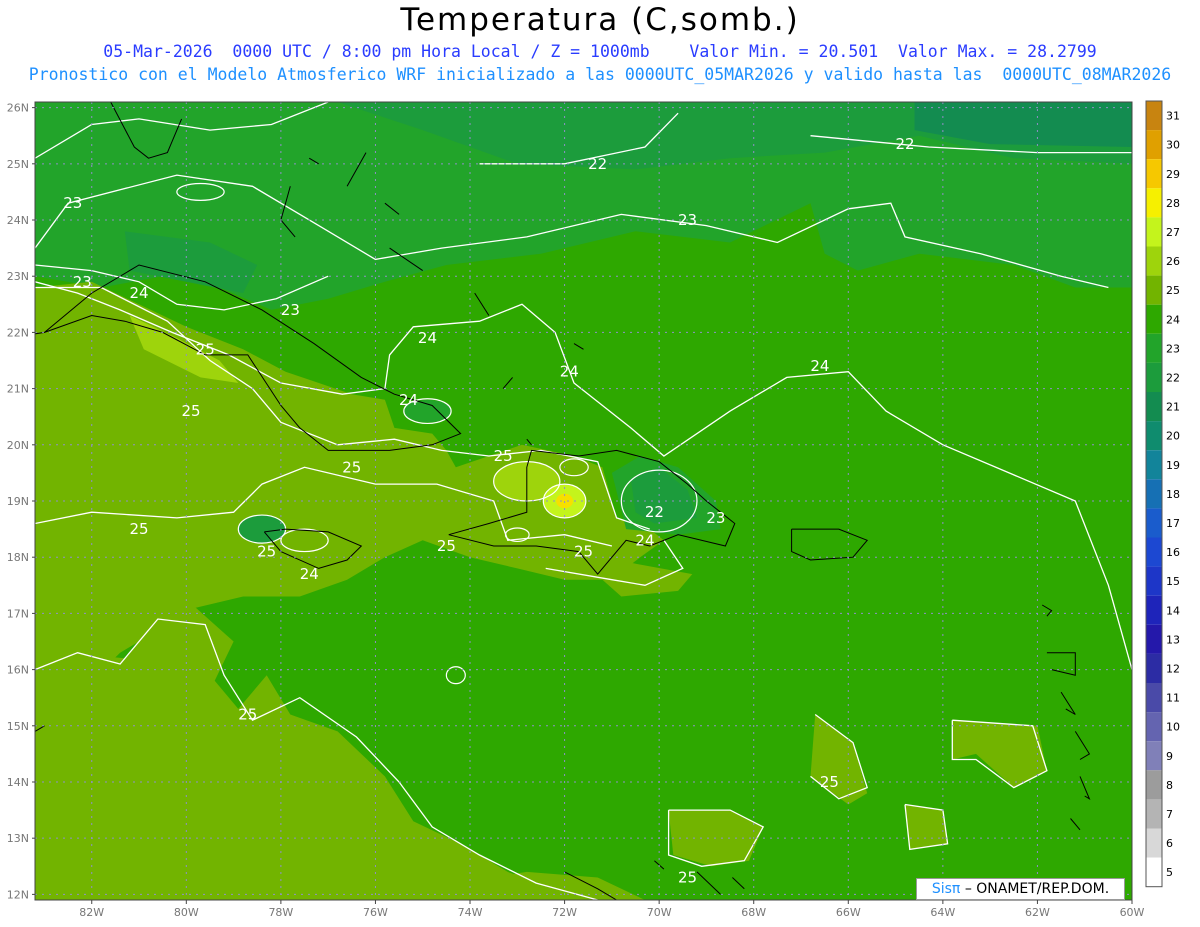  Describe the element at coordinates (1173, 377) in the screenshot. I see `colorbar-label: 22` at that location.